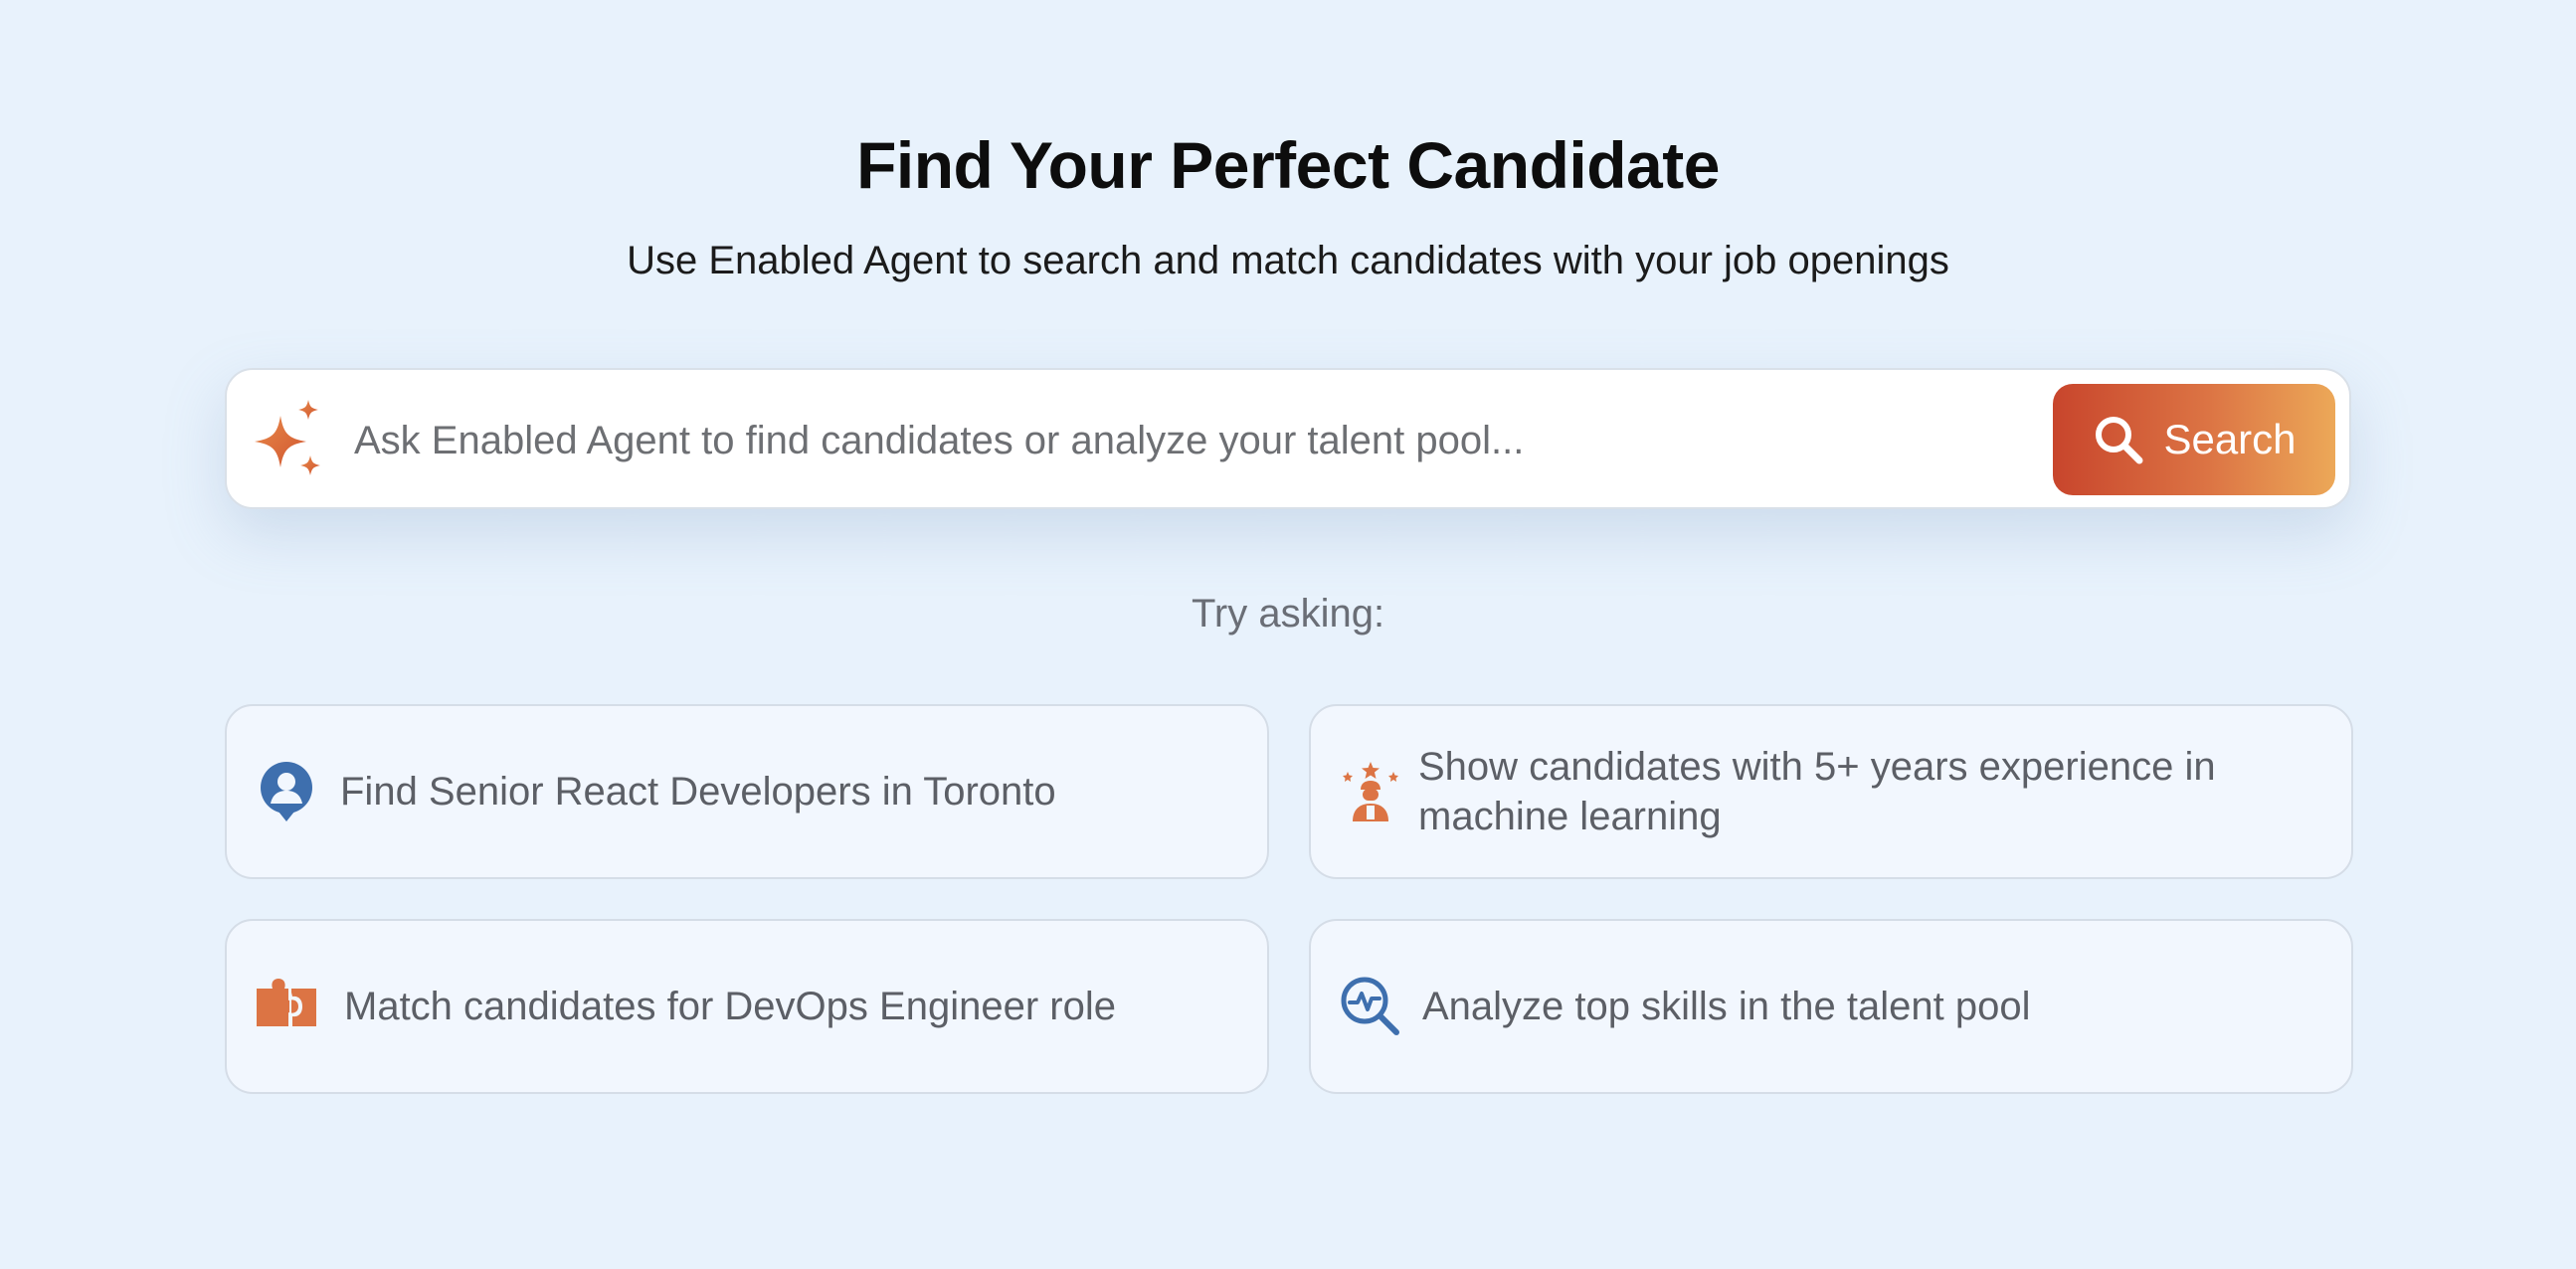  Describe the element at coordinates (1299, 440) in the screenshot. I see `search-input` at that location.